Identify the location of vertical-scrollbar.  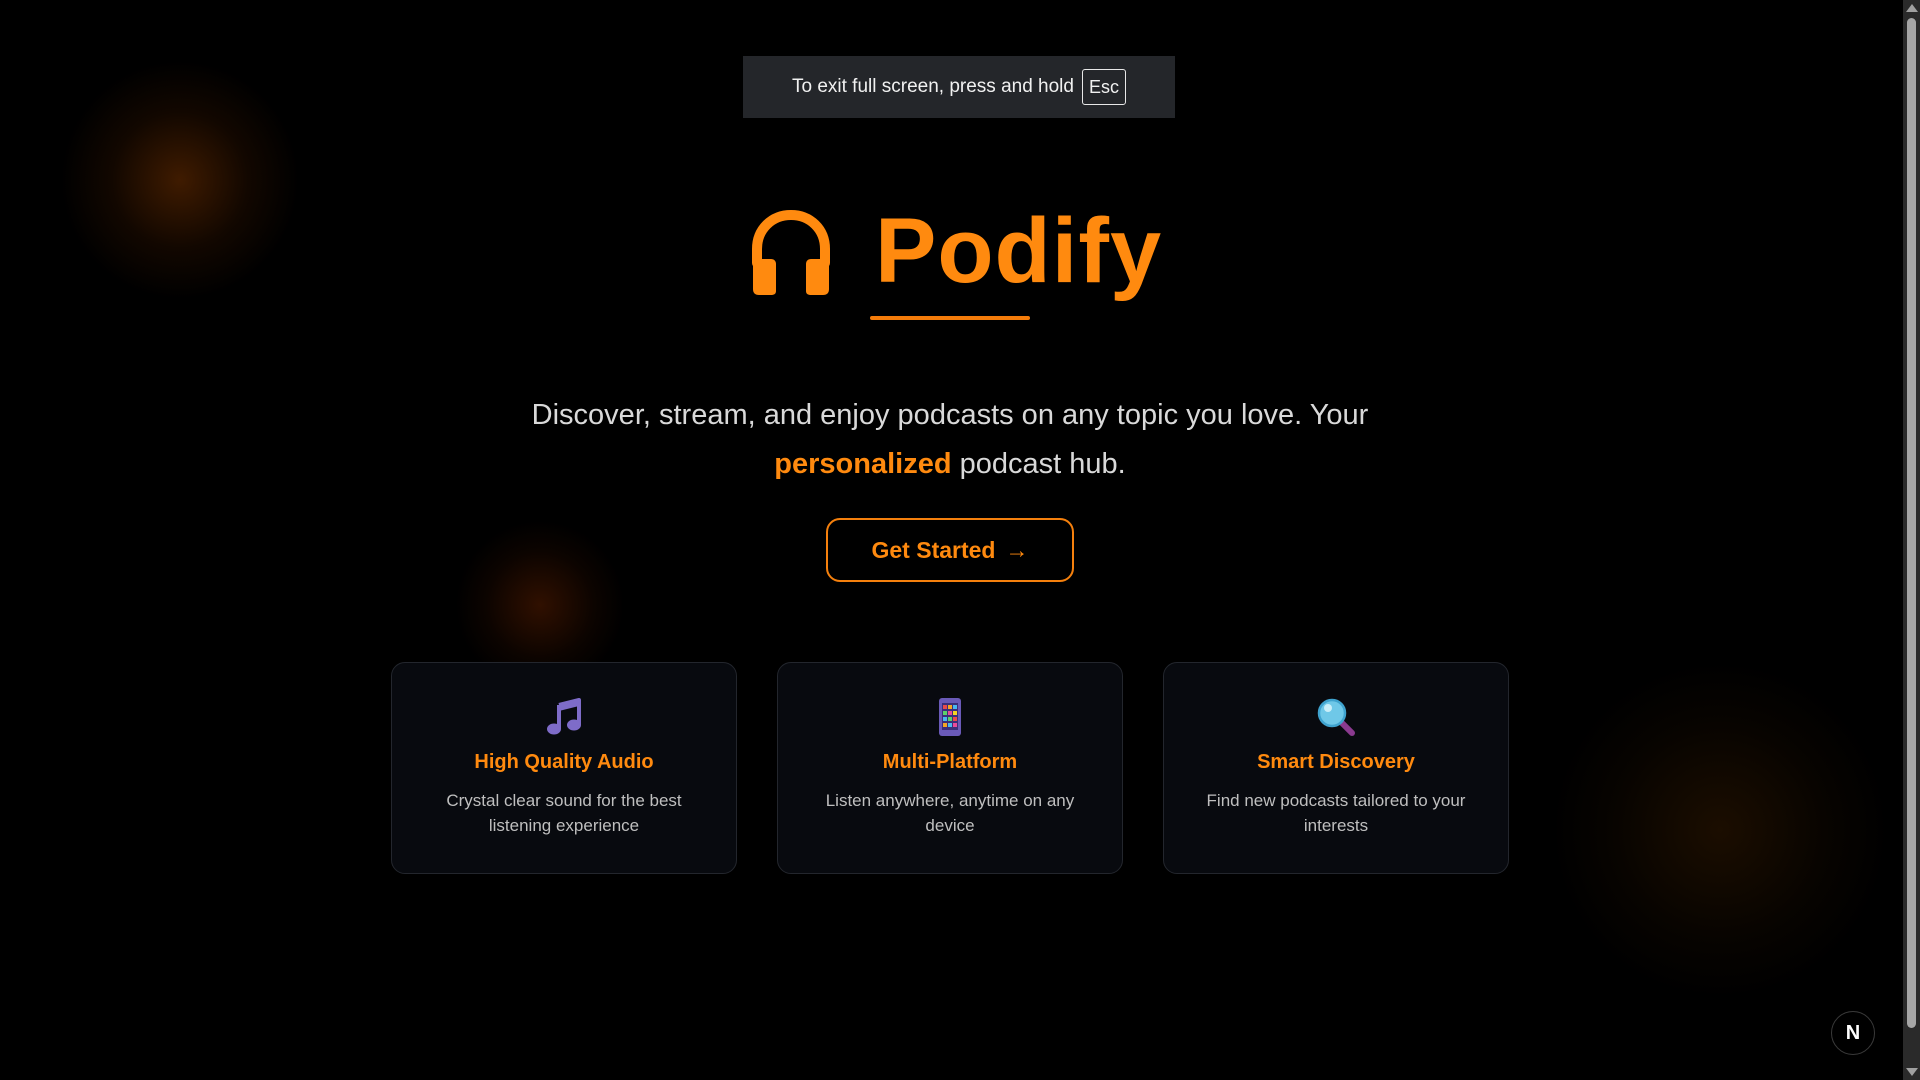
(1911, 540).